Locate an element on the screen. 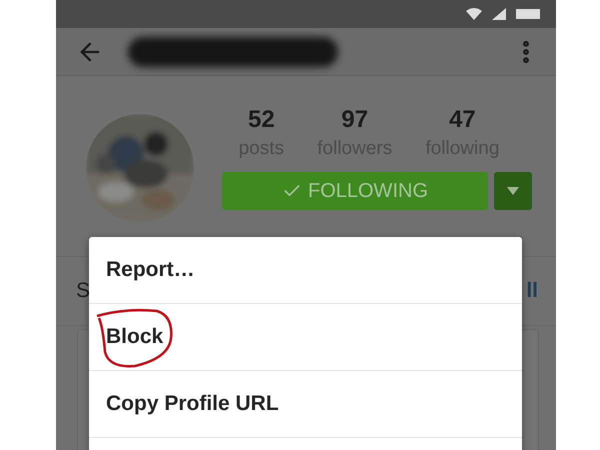 Image resolution: width=600 pixels, height=450 pixels. battery-icon is located at coordinates (529, 14).